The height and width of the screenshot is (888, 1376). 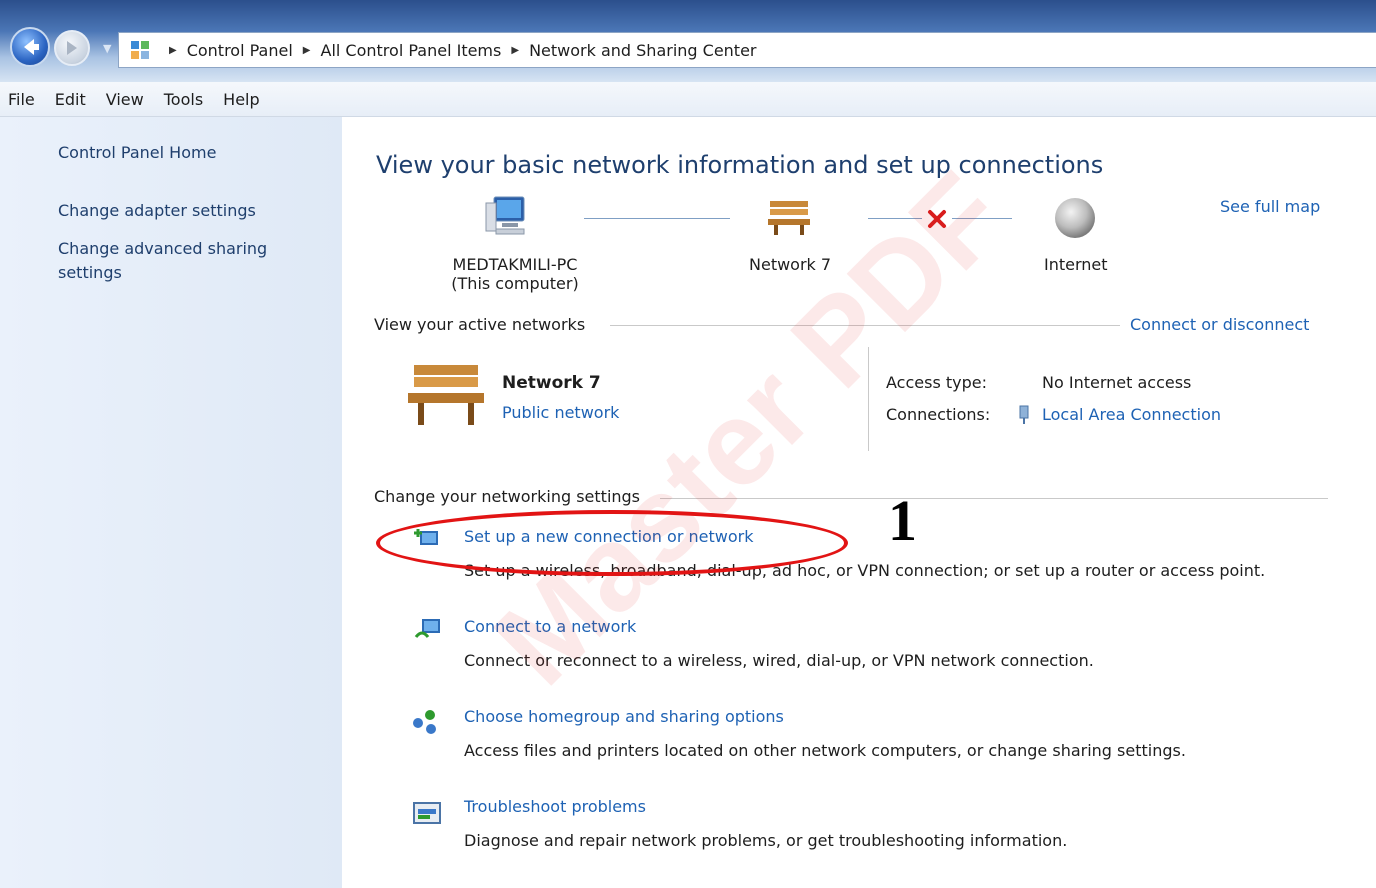 What do you see at coordinates (241, 99) in the screenshot?
I see `menu-help: Help` at bounding box center [241, 99].